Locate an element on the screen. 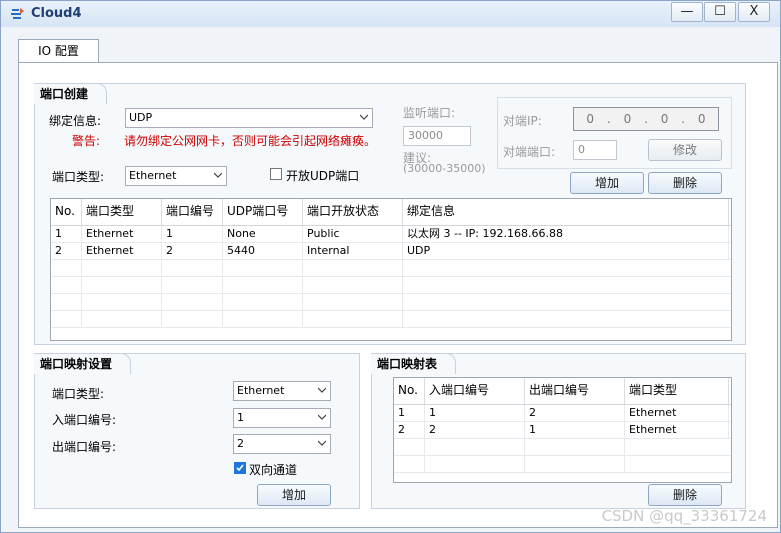 The height and width of the screenshot is (533, 781). peer-settings-box: 对端IP: 0 . 0 . 0 . 0 对端端口: 0 修改 is located at coordinates (614, 133).